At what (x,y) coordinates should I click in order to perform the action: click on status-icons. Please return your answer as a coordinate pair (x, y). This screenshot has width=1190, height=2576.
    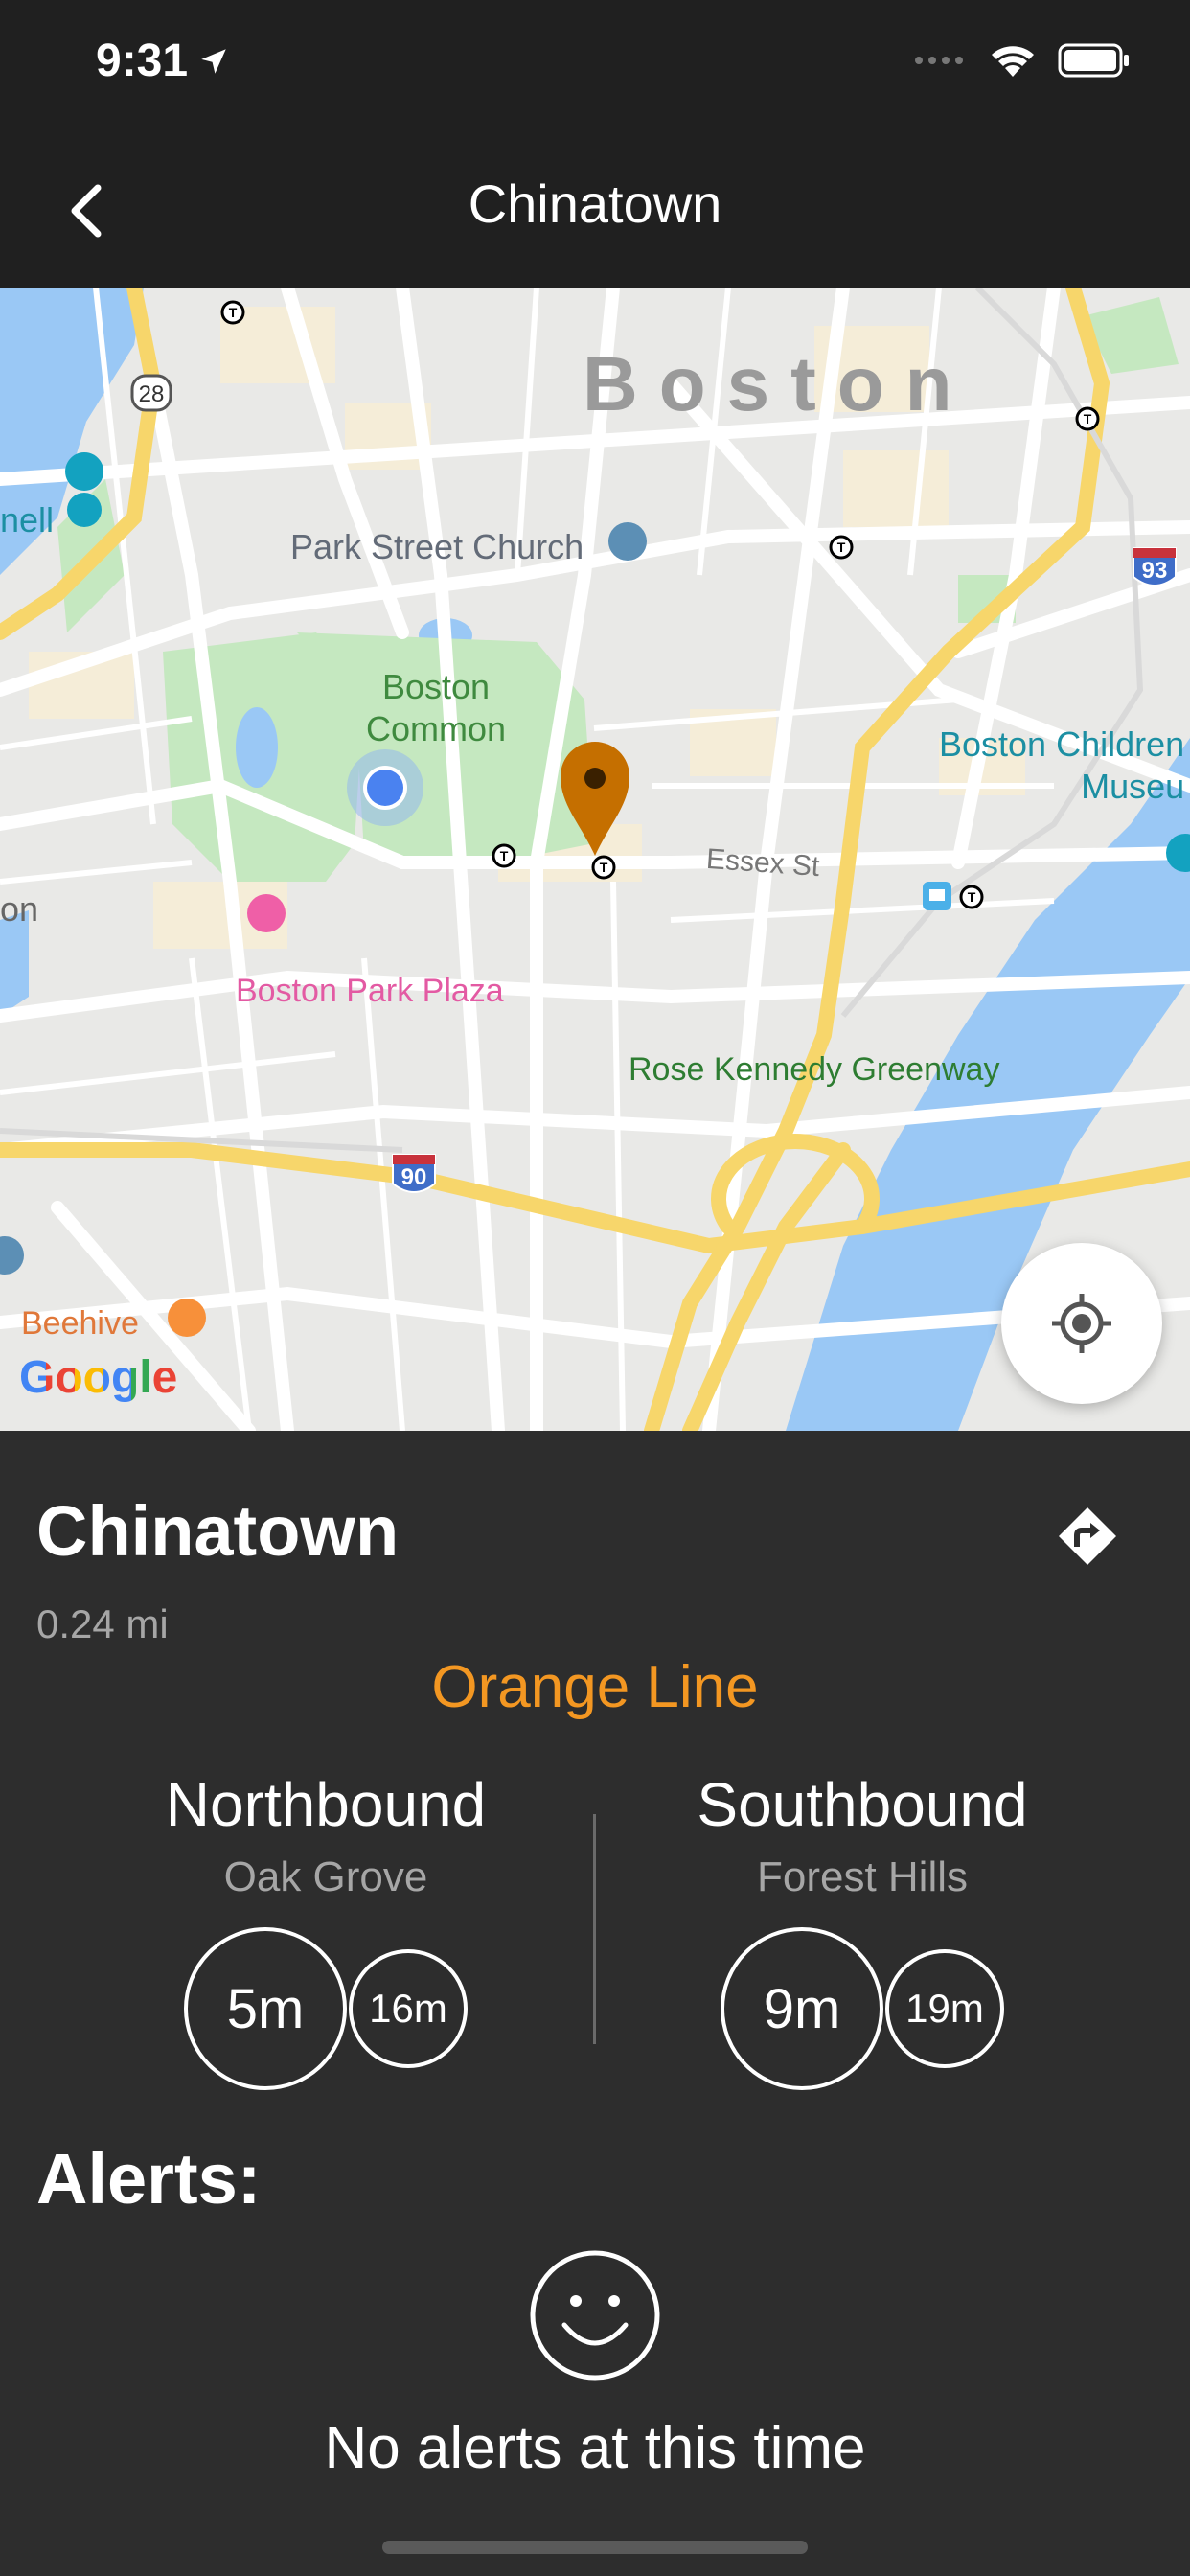
    Looking at the image, I should click on (1022, 60).